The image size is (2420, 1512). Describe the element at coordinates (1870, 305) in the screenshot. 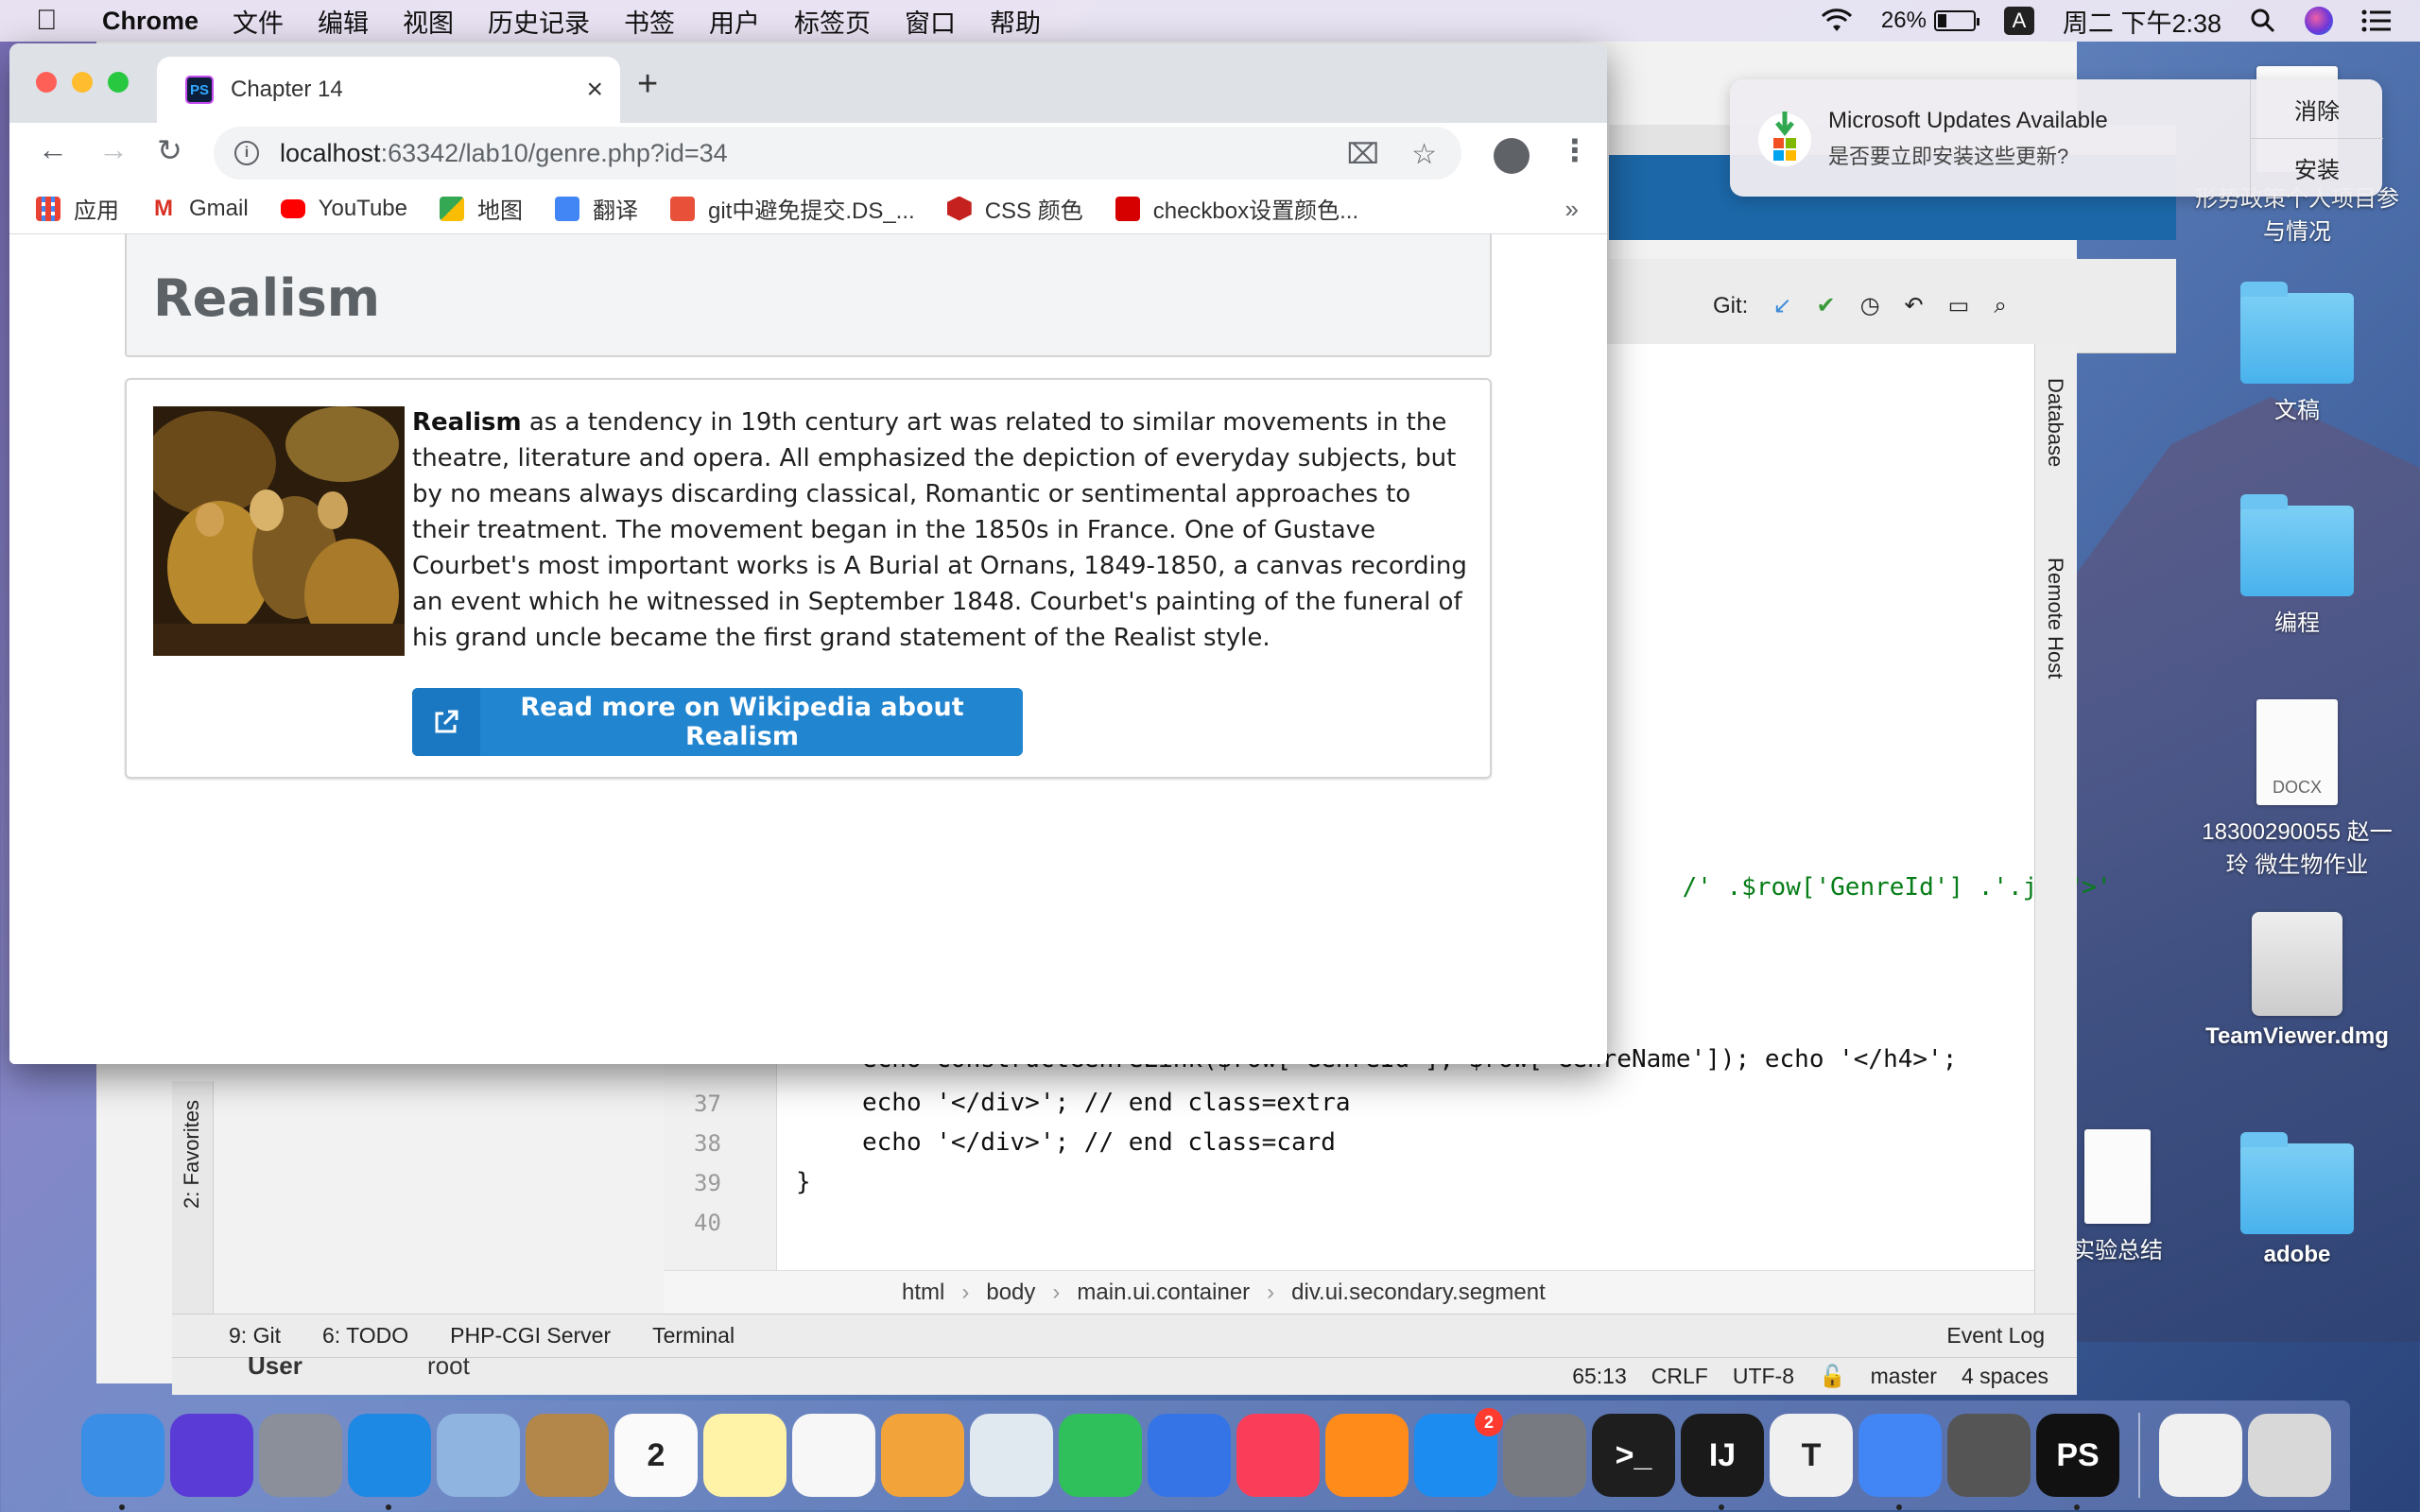

I see `history-icon: ◷` at that location.